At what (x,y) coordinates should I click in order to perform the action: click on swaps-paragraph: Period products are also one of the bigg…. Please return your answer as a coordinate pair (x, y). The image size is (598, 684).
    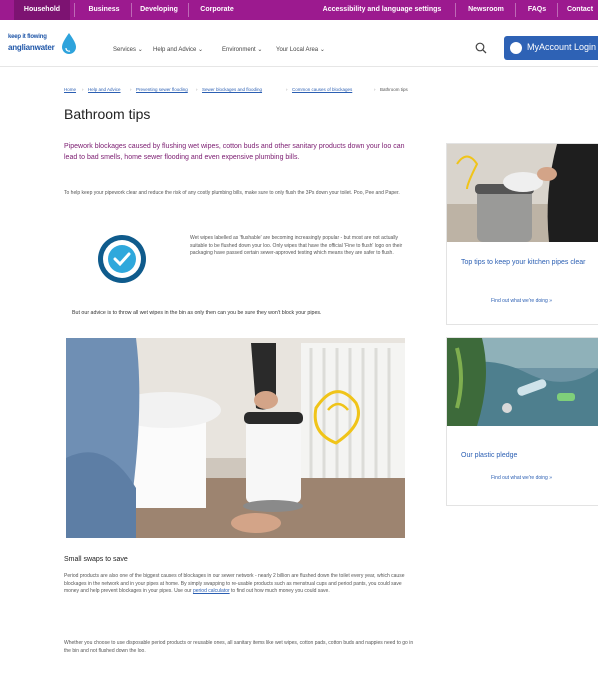
    Looking at the image, I should click on (239, 584).